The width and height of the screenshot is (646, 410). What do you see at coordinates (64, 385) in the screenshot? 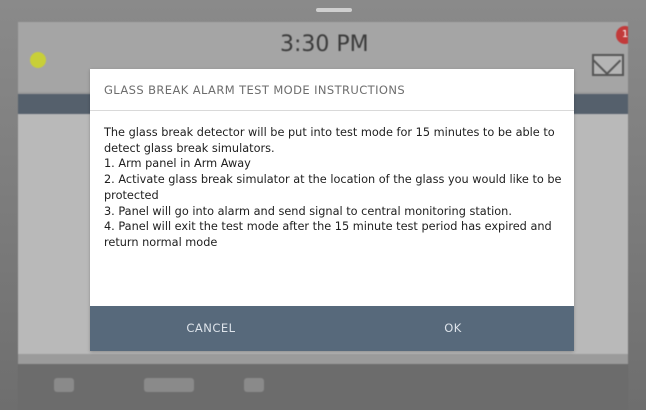
I see `back-icon` at bounding box center [64, 385].